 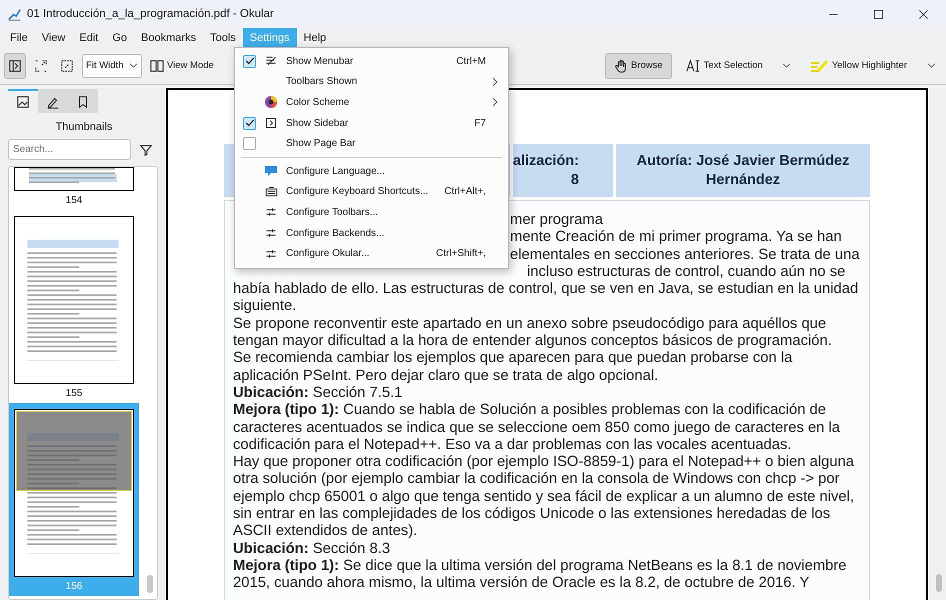 What do you see at coordinates (371, 143) in the screenshot?
I see `menu-item: Show Page Bar` at bounding box center [371, 143].